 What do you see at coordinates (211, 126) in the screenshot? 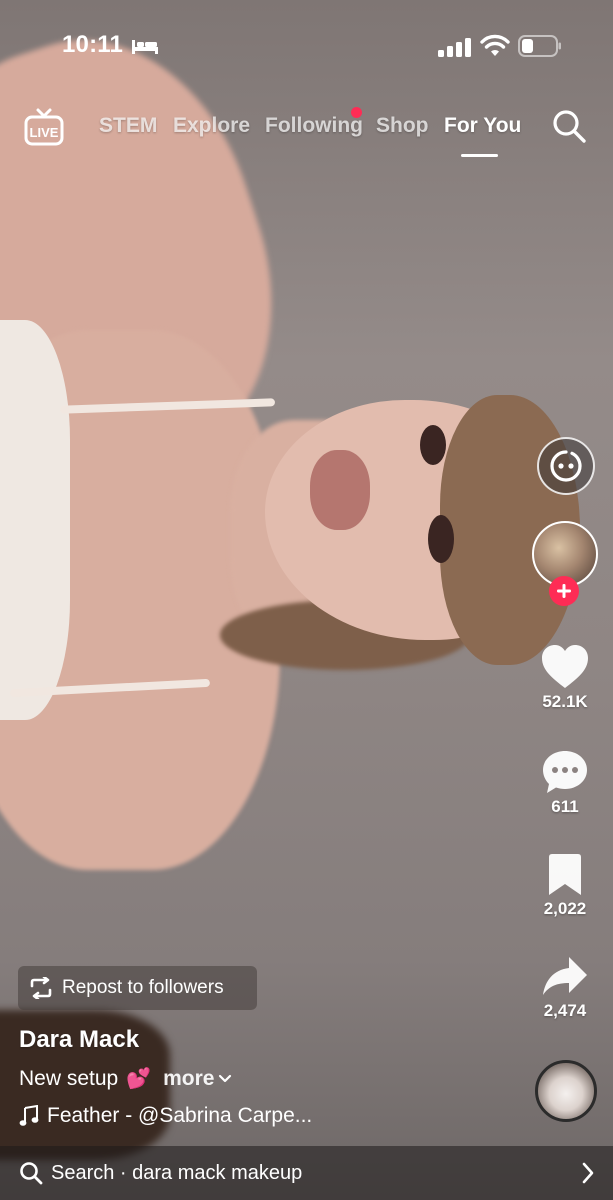
I see `tab-explore: Explore` at bounding box center [211, 126].